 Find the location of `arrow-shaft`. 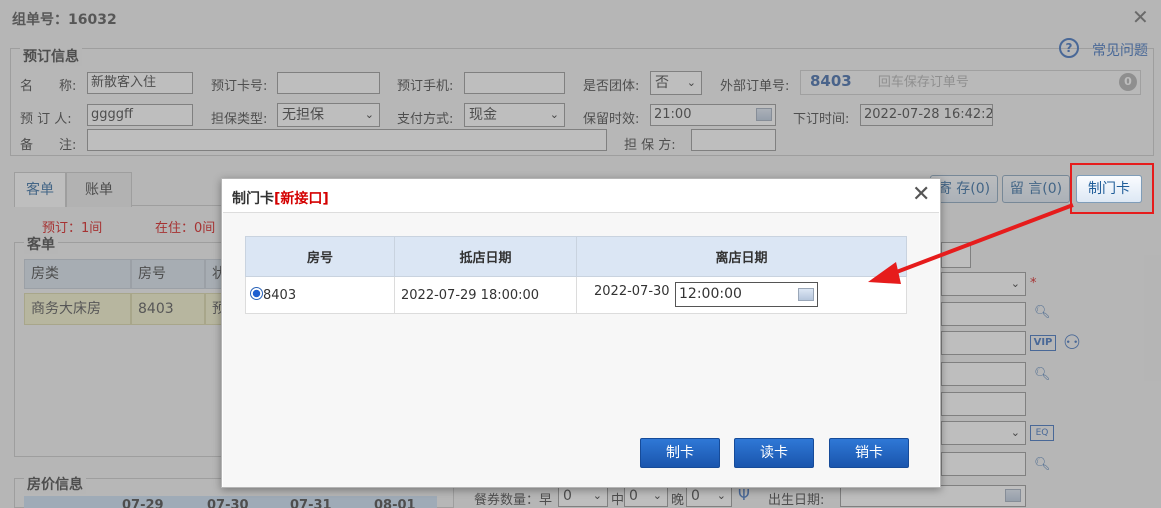

arrow-shaft is located at coordinates (979, 240).